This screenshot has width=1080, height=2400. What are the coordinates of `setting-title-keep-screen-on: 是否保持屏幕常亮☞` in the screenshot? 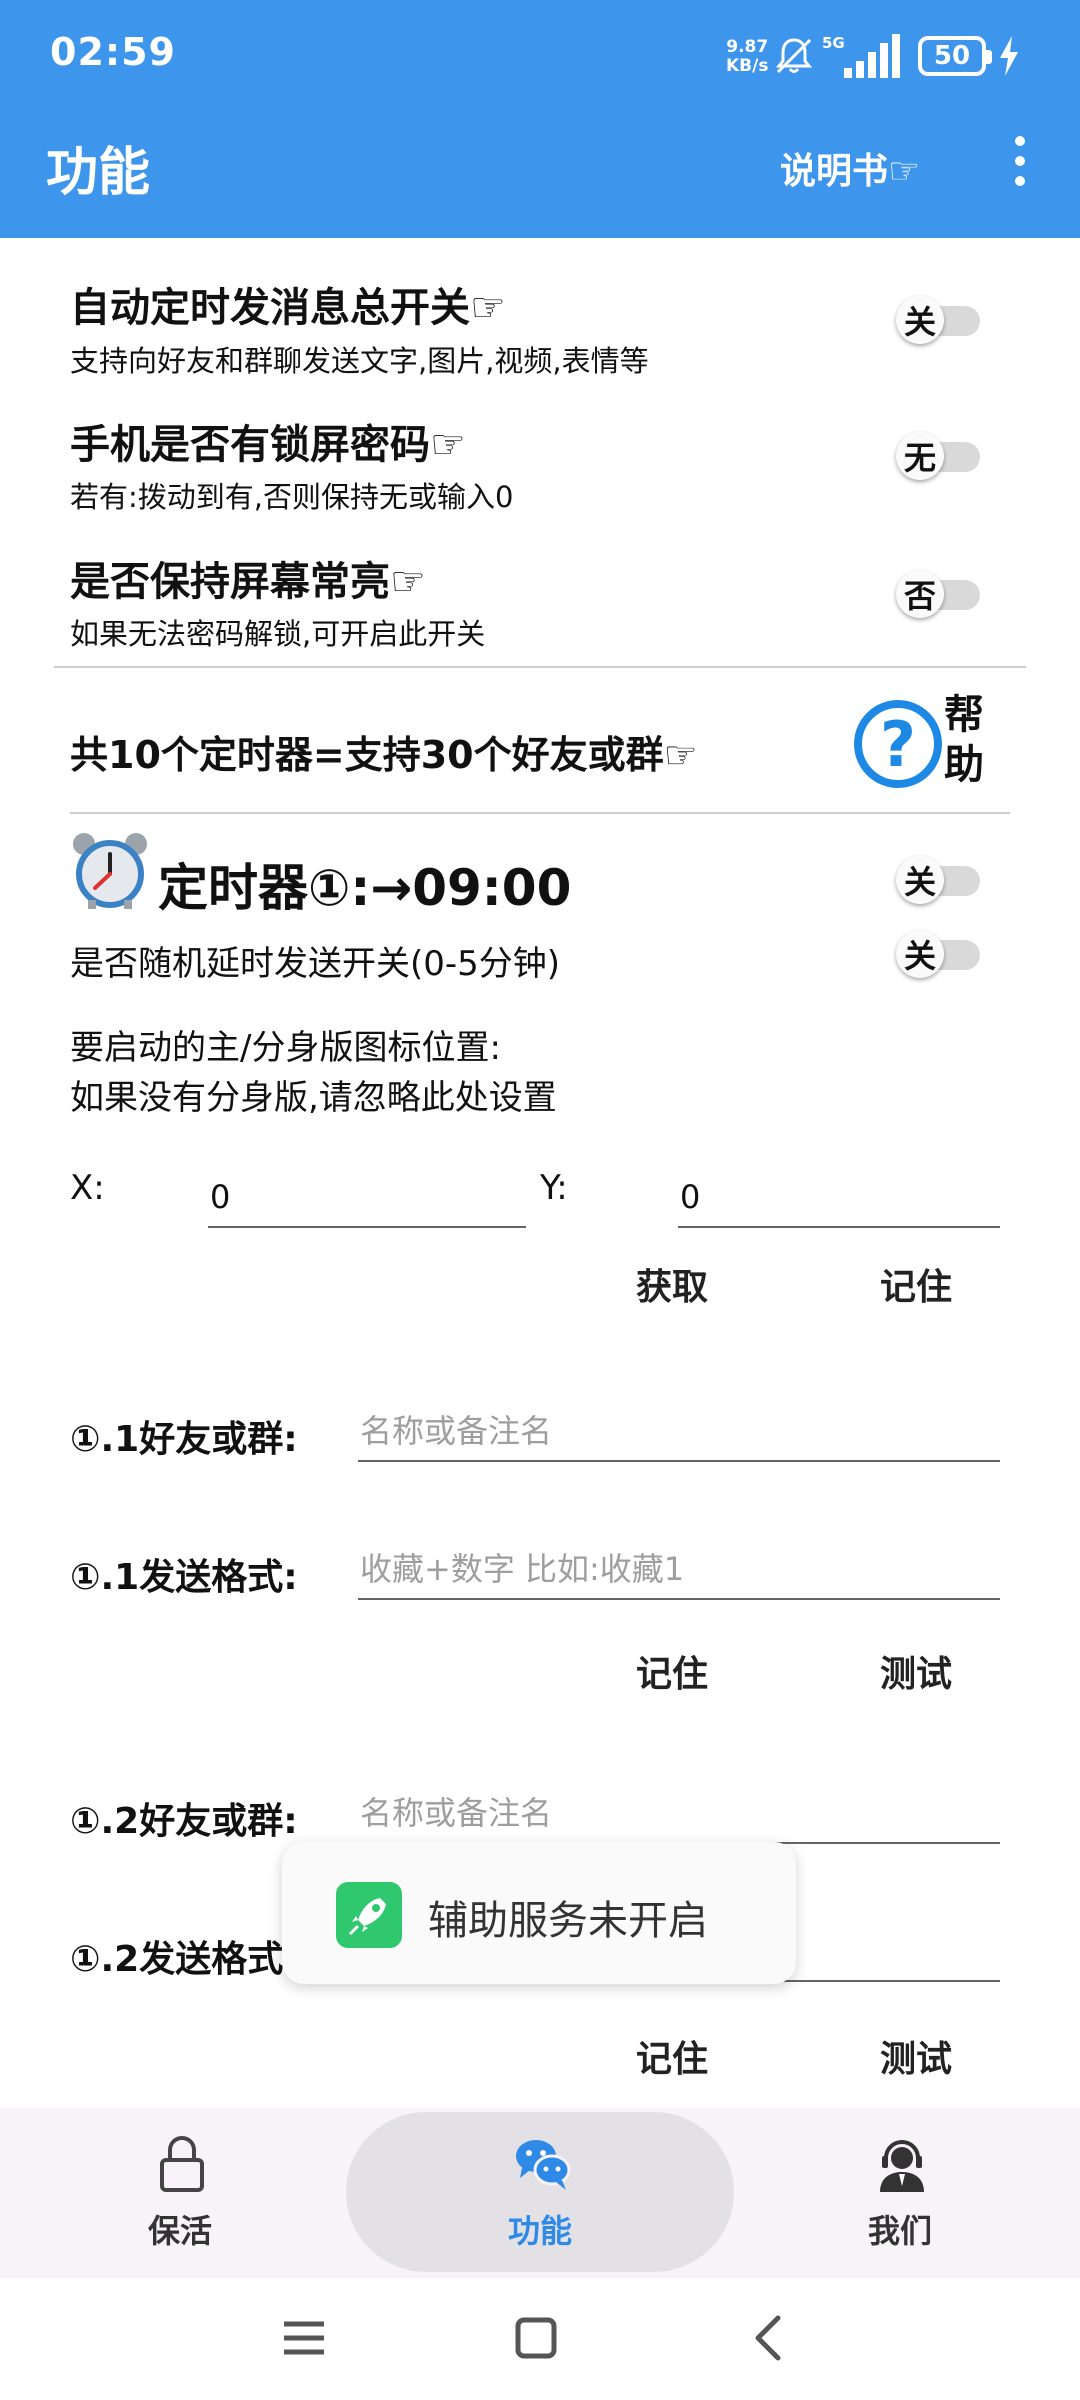 It's located at (248, 582).